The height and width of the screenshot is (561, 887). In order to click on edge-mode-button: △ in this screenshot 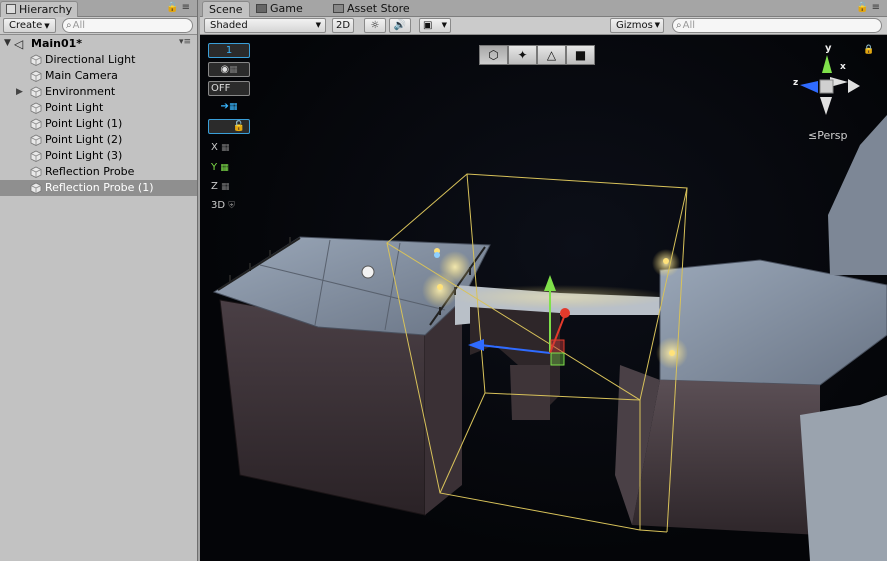, I will do `click(551, 55)`.